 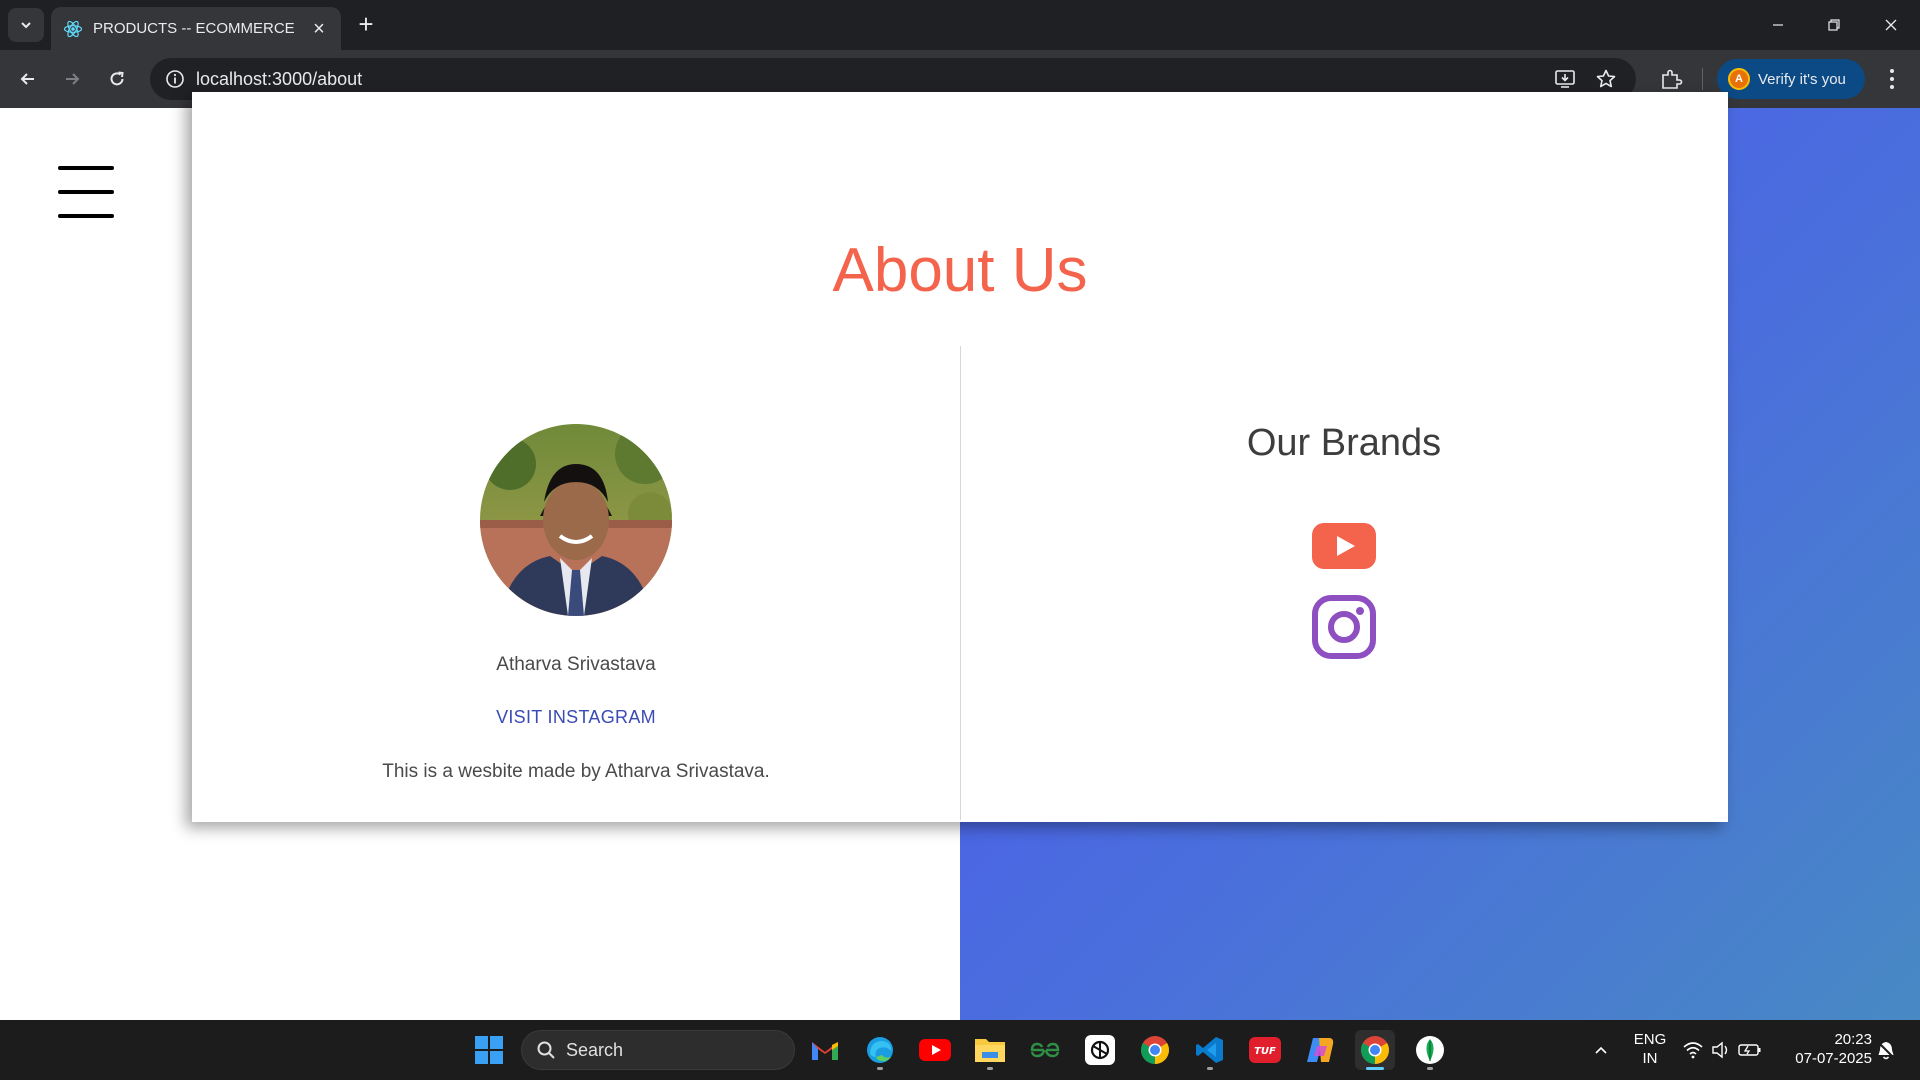 I want to click on minimize-button, so click(x=1778, y=25).